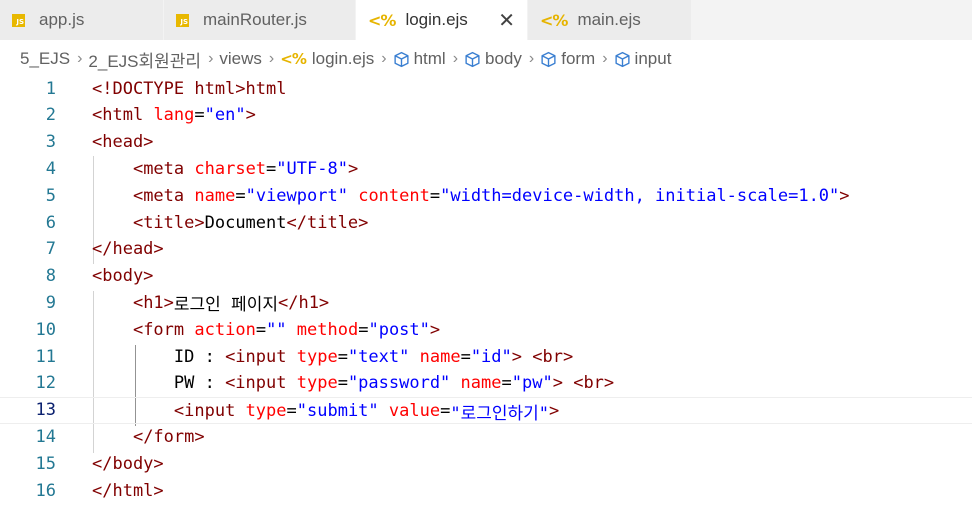 The width and height of the screenshot is (972, 512). Describe the element at coordinates (486, 276) in the screenshot. I see `code-line: 8 <body>` at that location.